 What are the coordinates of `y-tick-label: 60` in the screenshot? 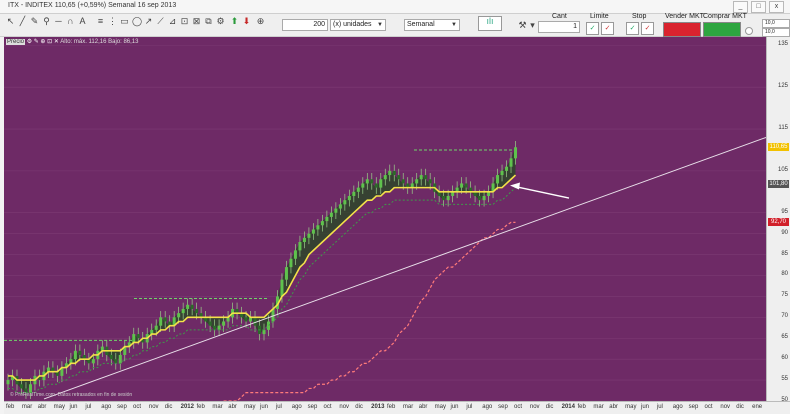 It's located at (784, 358).